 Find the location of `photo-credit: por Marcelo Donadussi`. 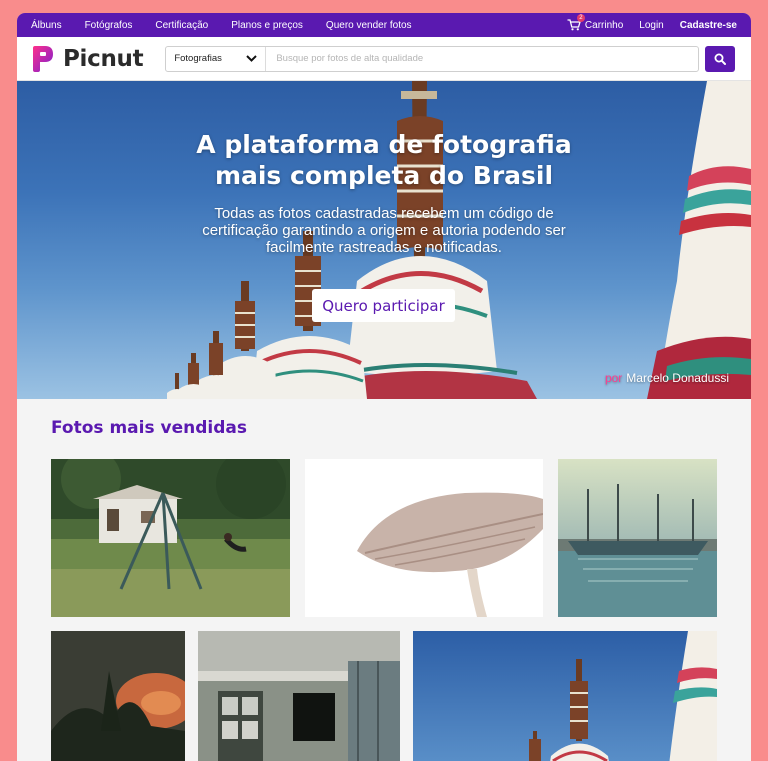

photo-credit: por Marcelo Donadussi is located at coordinates (667, 378).